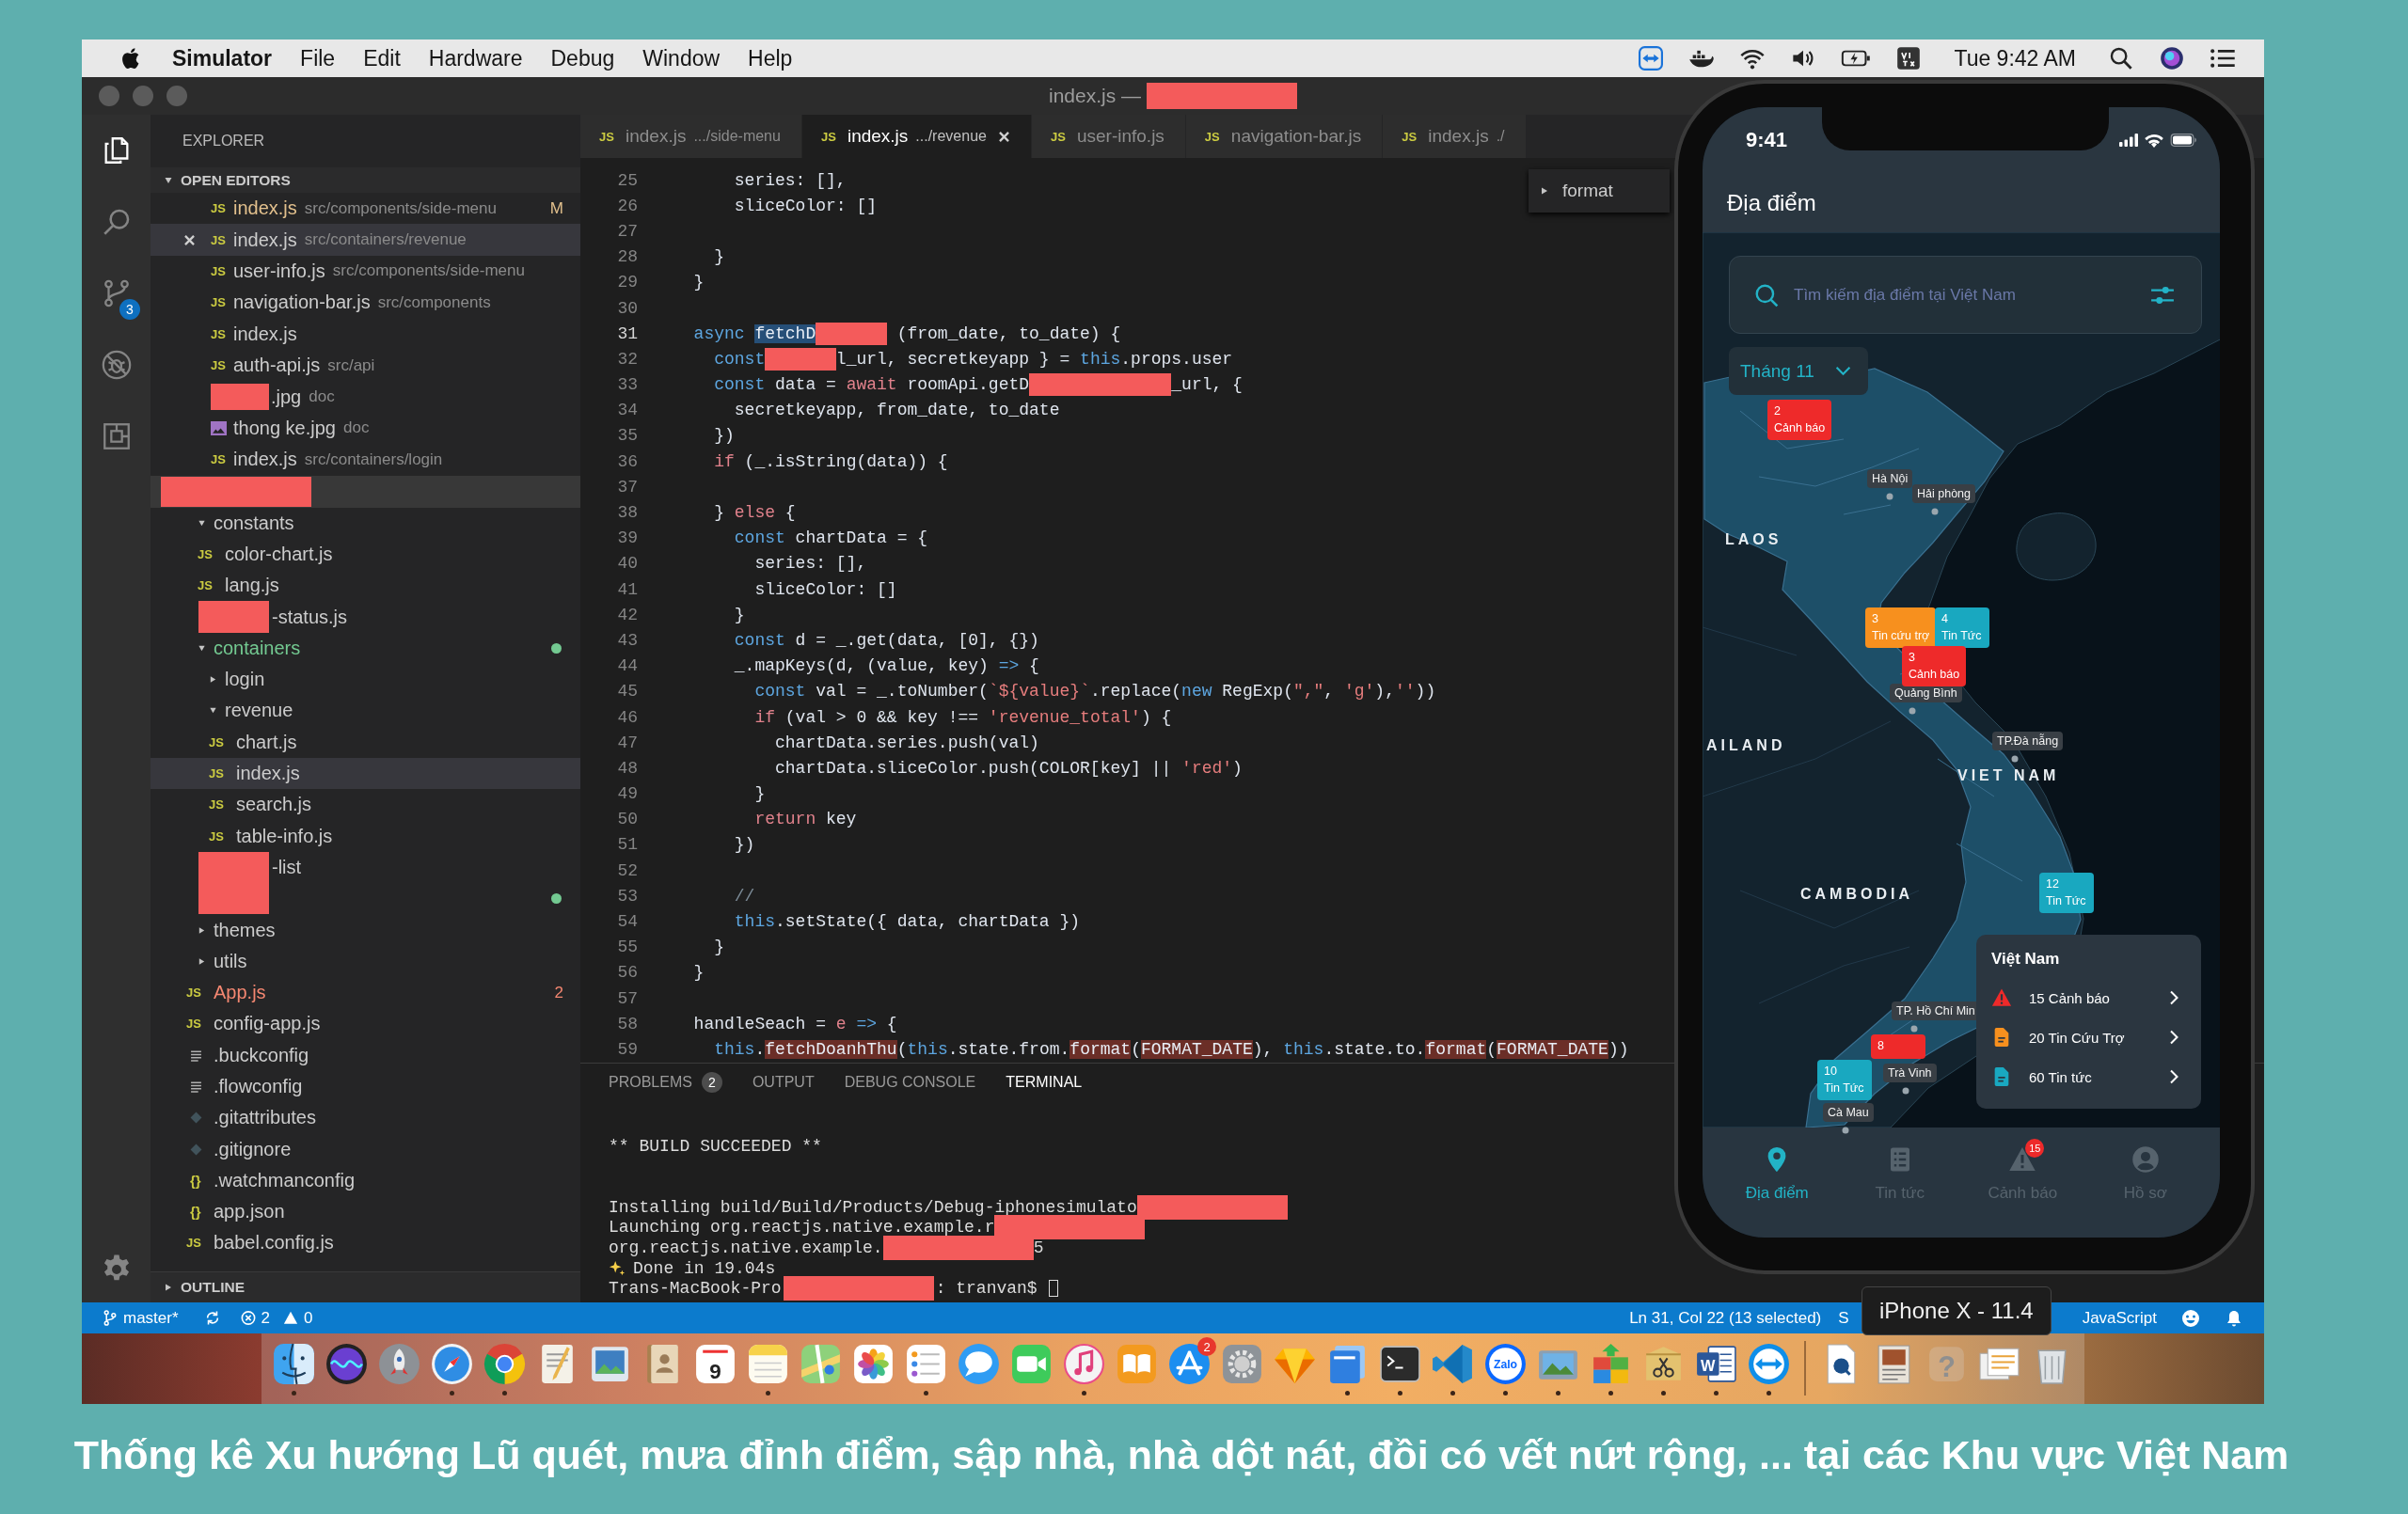  Describe the element at coordinates (365, 271) in the screenshot. I see `open-editor-item: JS user-info.js src/components/side-menu` at that location.